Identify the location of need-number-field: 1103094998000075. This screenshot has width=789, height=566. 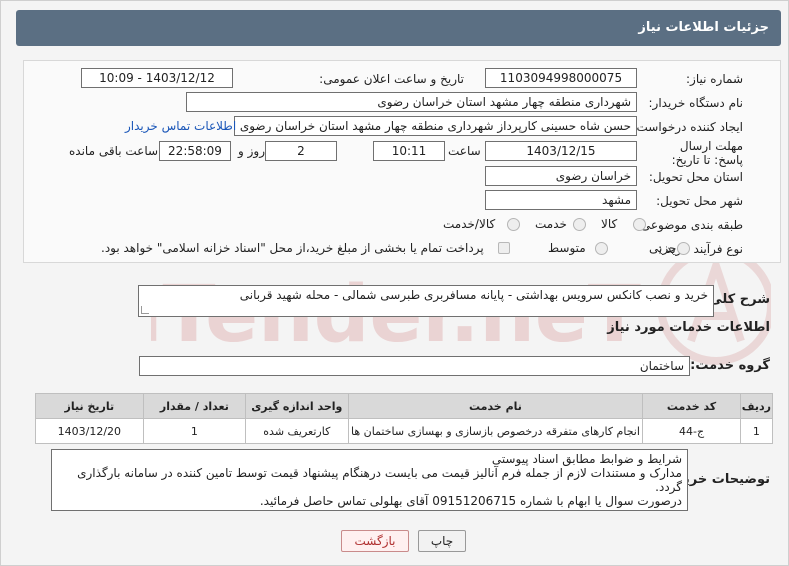
(561, 78).